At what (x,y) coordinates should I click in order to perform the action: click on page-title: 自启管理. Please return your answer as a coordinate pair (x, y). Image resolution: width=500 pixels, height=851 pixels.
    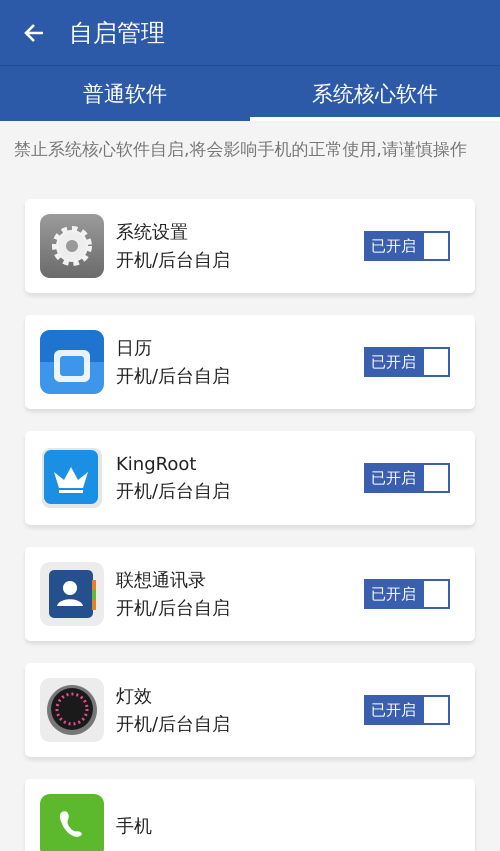
    Looking at the image, I should click on (117, 33).